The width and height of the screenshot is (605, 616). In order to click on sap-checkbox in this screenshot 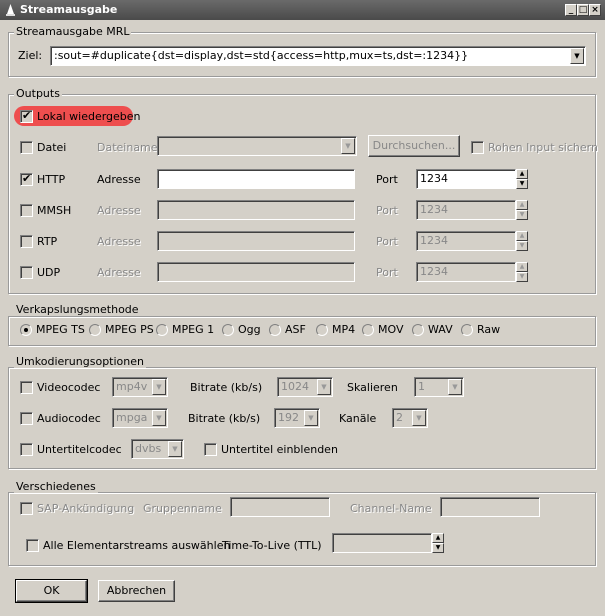, I will do `click(26, 508)`.